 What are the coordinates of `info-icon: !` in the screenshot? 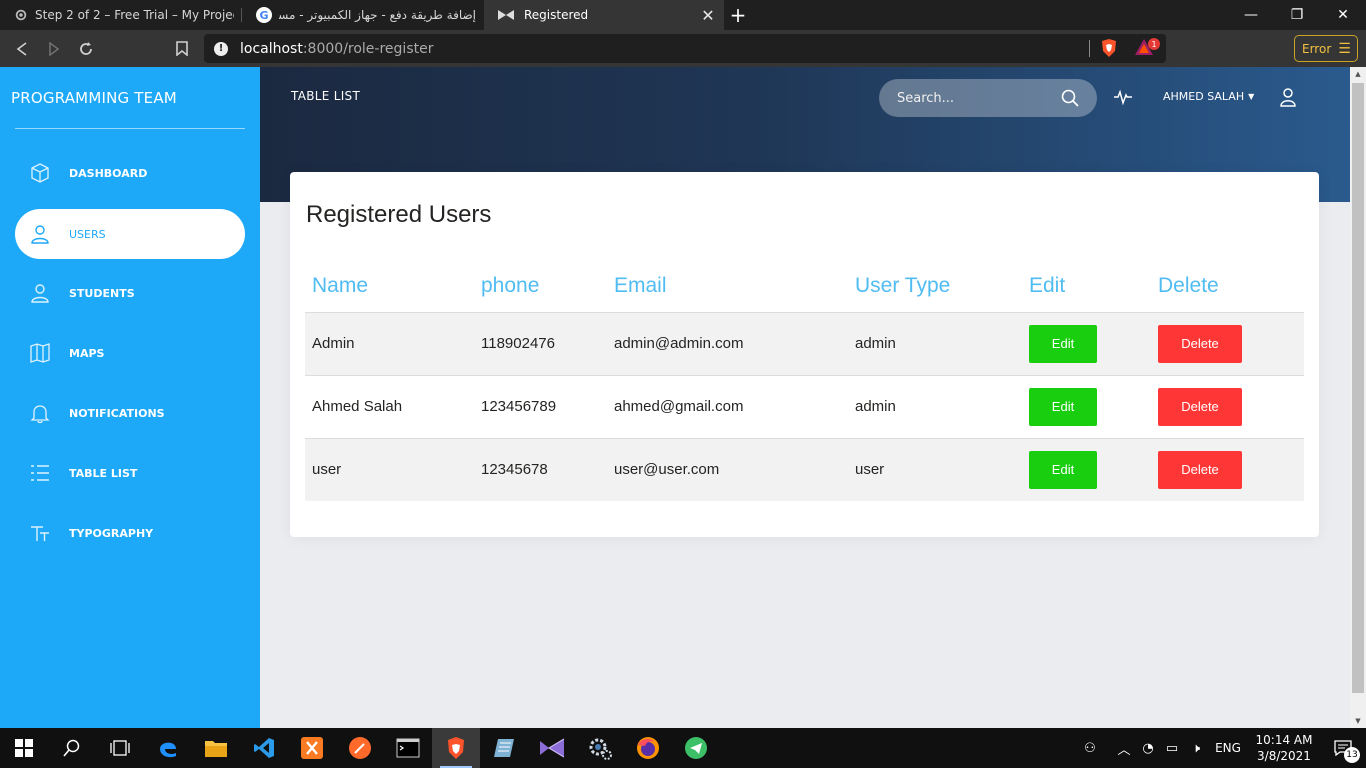 It's located at (221, 48).